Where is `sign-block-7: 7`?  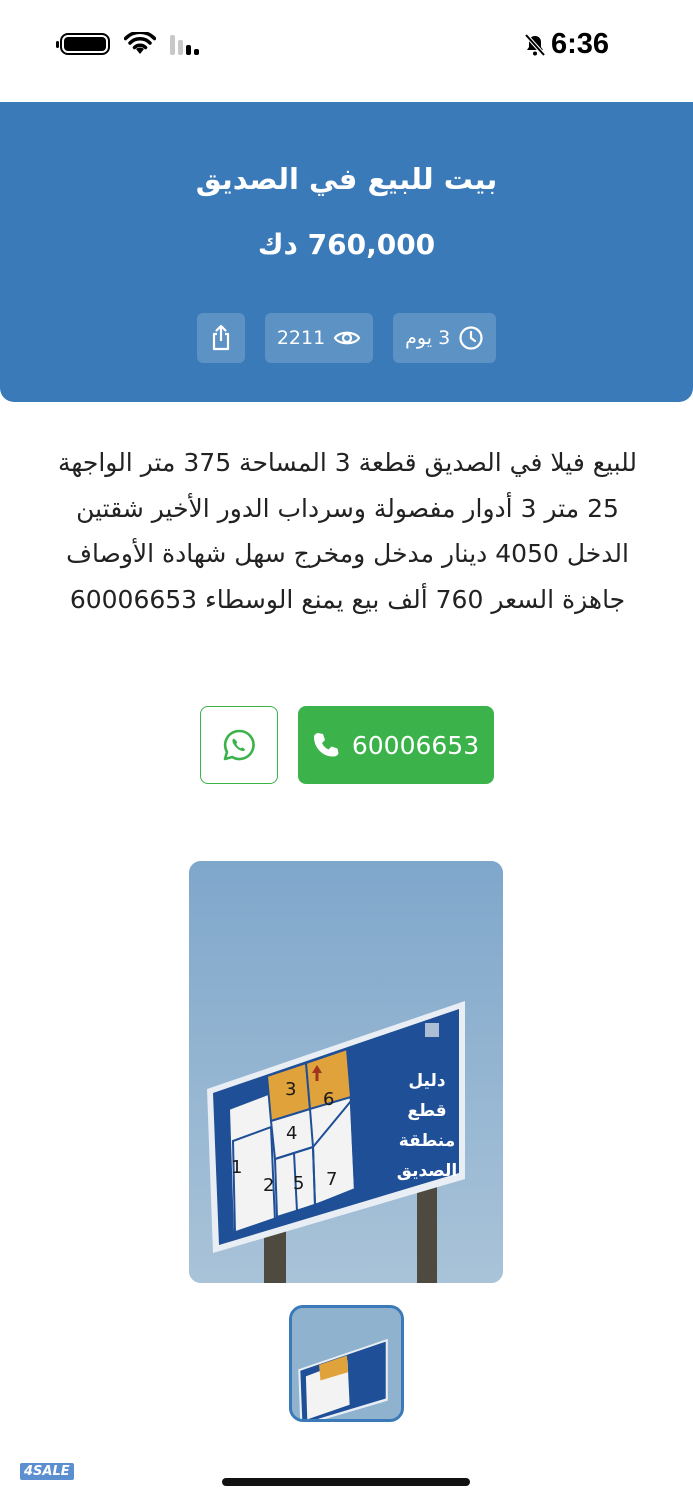 sign-block-7: 7 is located at coordinates (331, 1179).